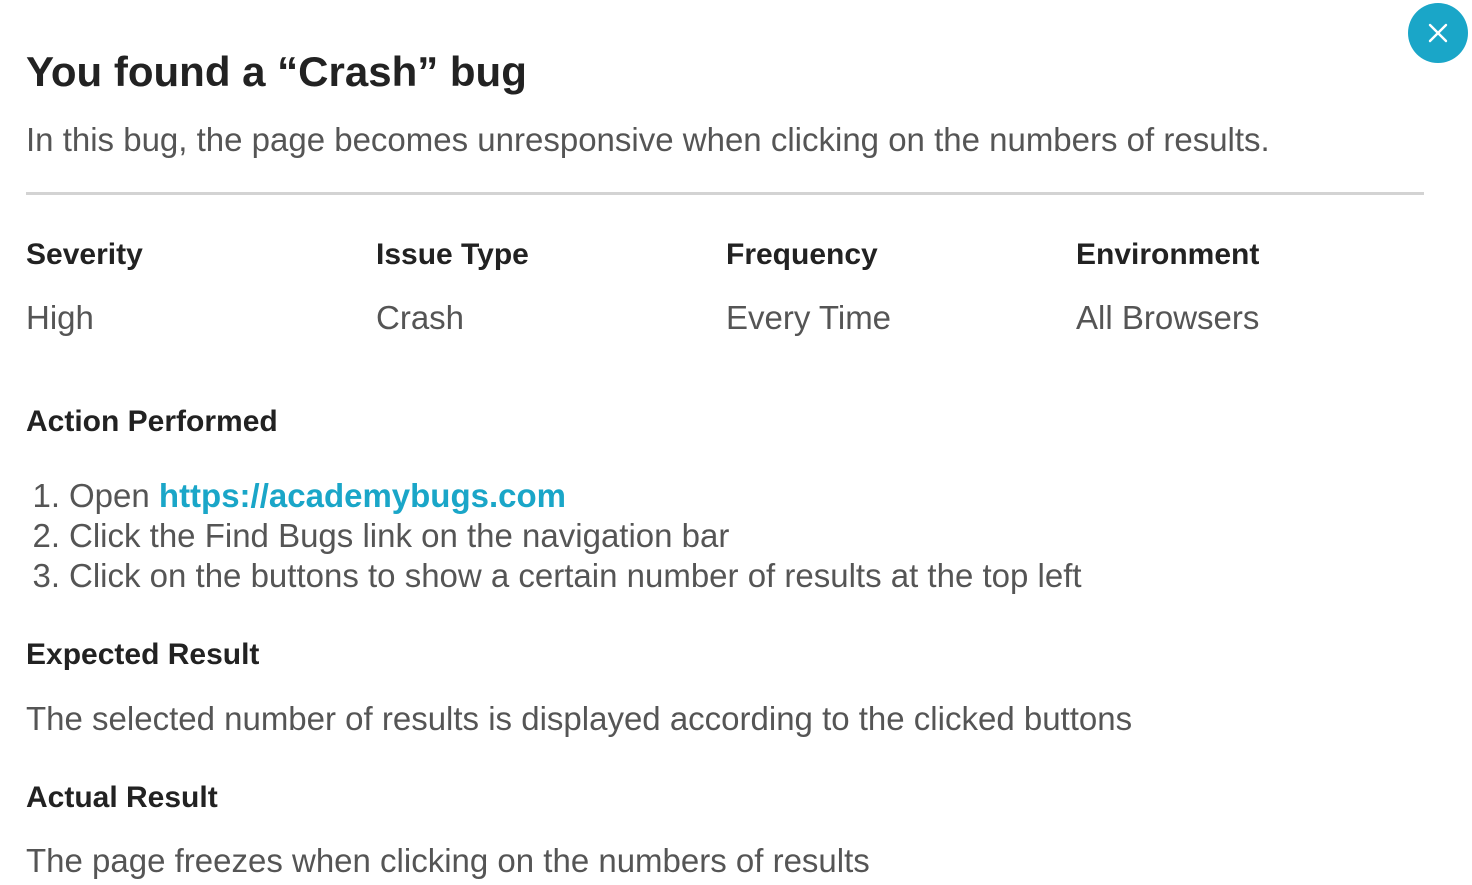  I want to click on severity-value: High, so click(60, 317).